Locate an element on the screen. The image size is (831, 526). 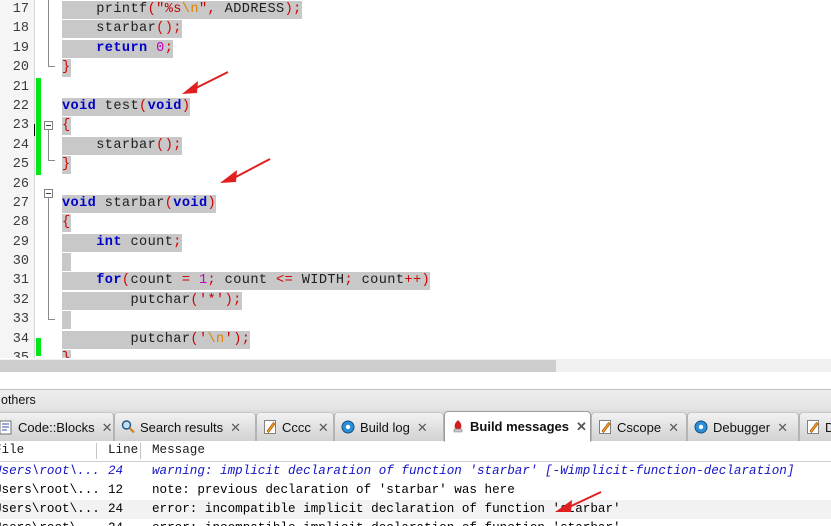
code-line: 26 is located at coordinates (415, 184).